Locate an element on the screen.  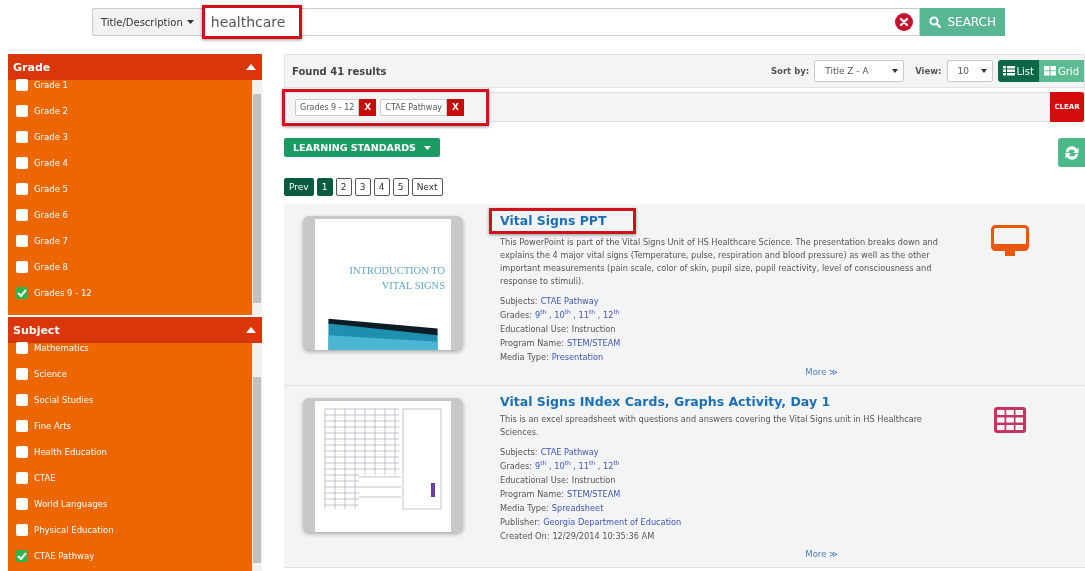
filter-option: Grade 5 is located at coordinates (134, 189).